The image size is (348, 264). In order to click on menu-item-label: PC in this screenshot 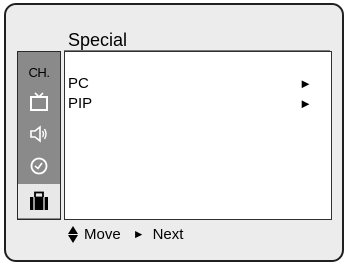, I will do `click(78, 83)`.